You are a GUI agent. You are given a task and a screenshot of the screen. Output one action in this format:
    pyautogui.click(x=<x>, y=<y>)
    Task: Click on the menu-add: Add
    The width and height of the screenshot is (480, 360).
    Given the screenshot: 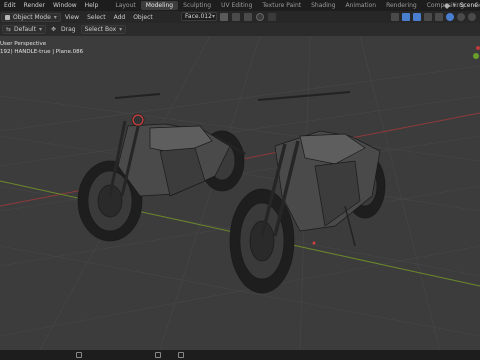 What is the action you would take?
    pyautogui.click(x=120, y=17)
    